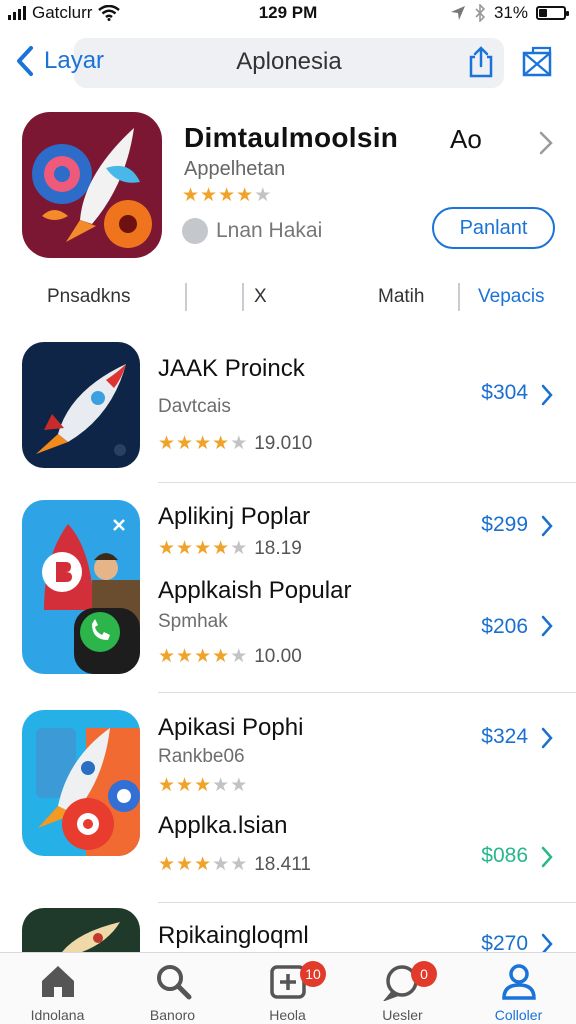  I want to click on map-grid-icon, so click(537, 62).